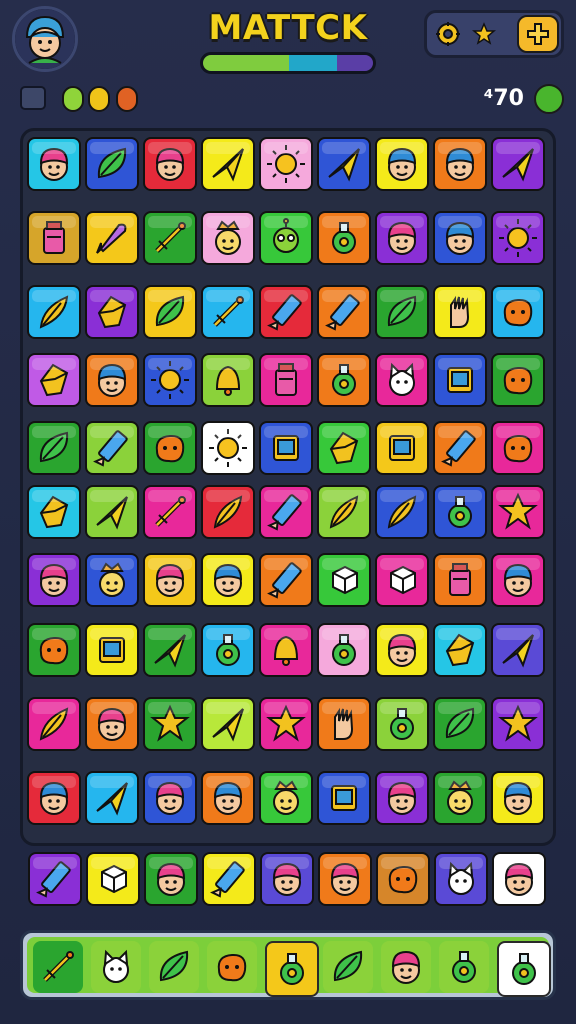 This screenshot has width=576, height=1024. What do you see at coordinates (549, 99) in the screenshot?
I see `score-info-button` at bounding box center [549, 99].